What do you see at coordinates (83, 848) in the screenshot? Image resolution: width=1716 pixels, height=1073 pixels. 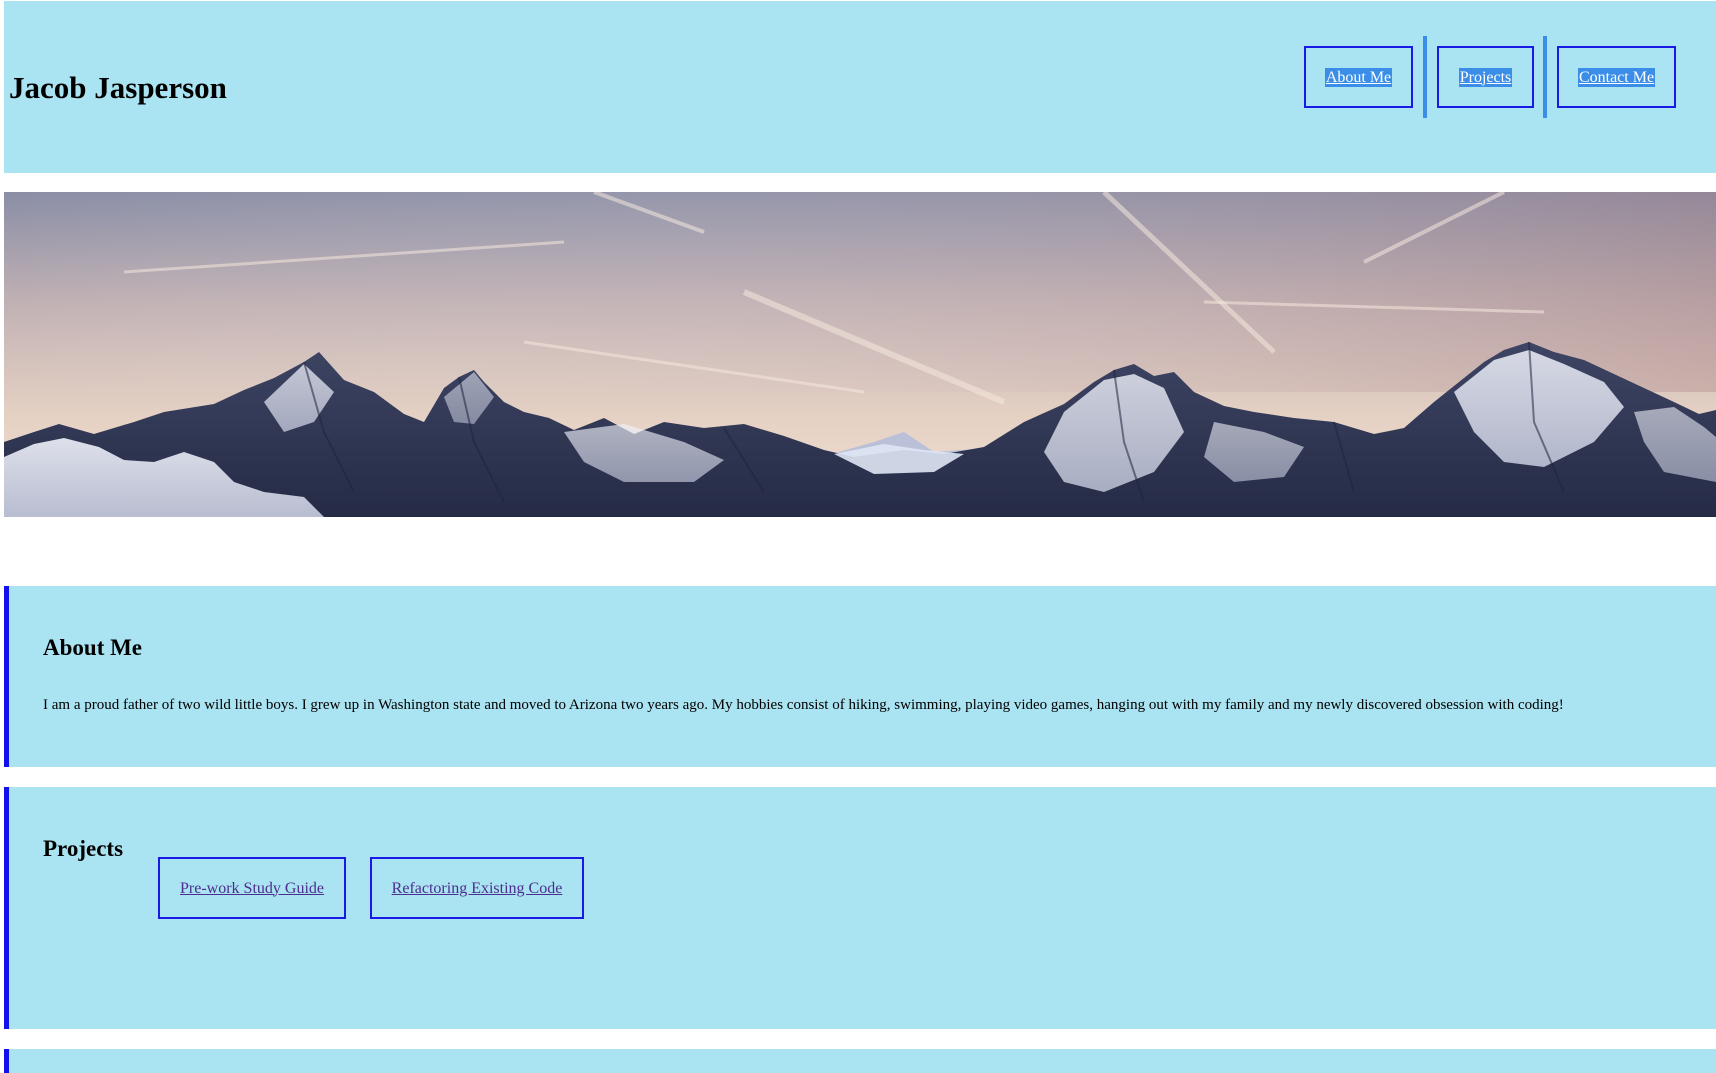 I see `projects-heading: Projects` at bounding box center [83, 848].